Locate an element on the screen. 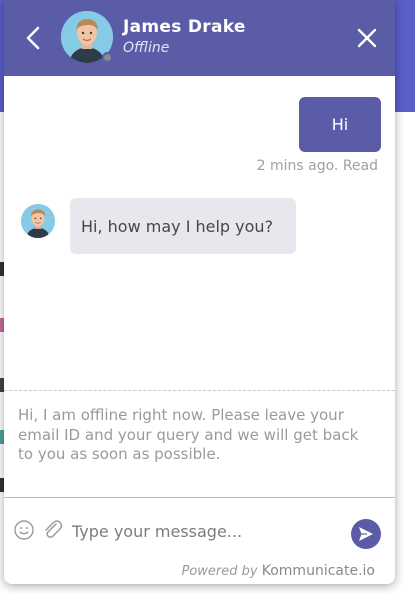 This screenshot has width=415, height=594. back-button is located at coordinates (33, 38).